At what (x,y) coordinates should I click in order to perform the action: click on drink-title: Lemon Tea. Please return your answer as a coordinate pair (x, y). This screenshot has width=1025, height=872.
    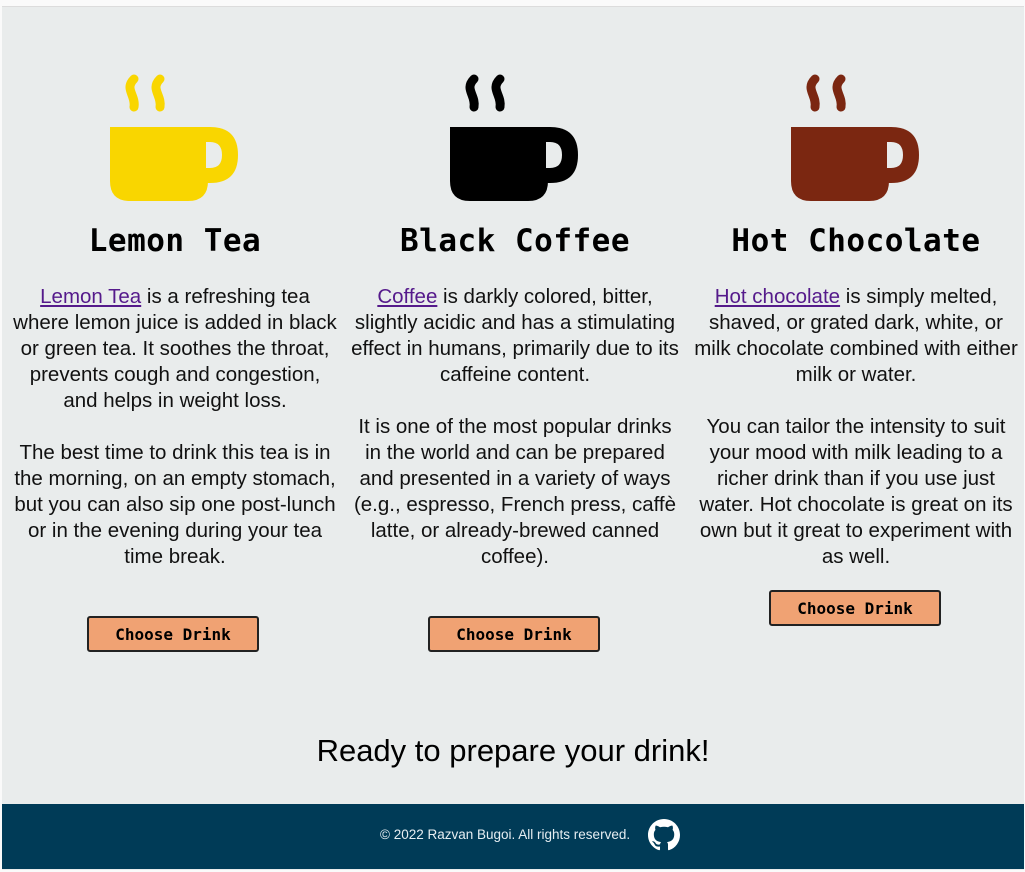
    Looking at the image, I should click on (175, 241).